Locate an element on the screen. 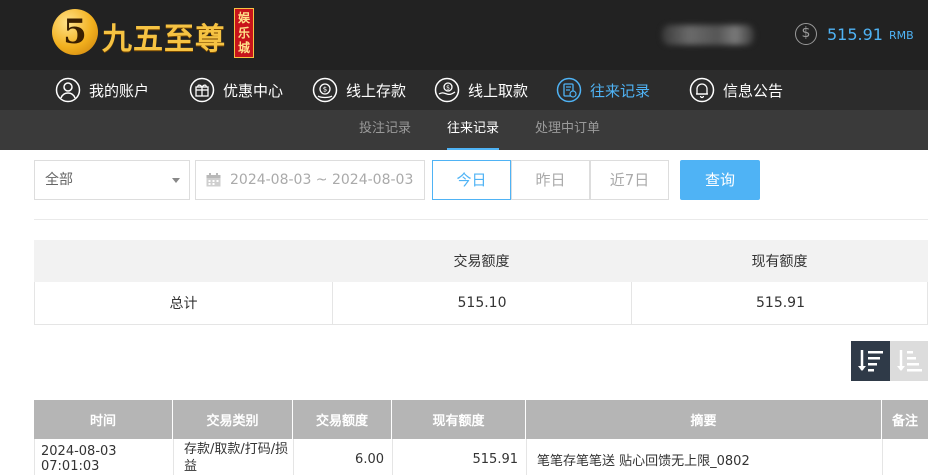 This screenshot has height=475, width=928. header-category: 交易类别 is located at coordinates (233, 419).